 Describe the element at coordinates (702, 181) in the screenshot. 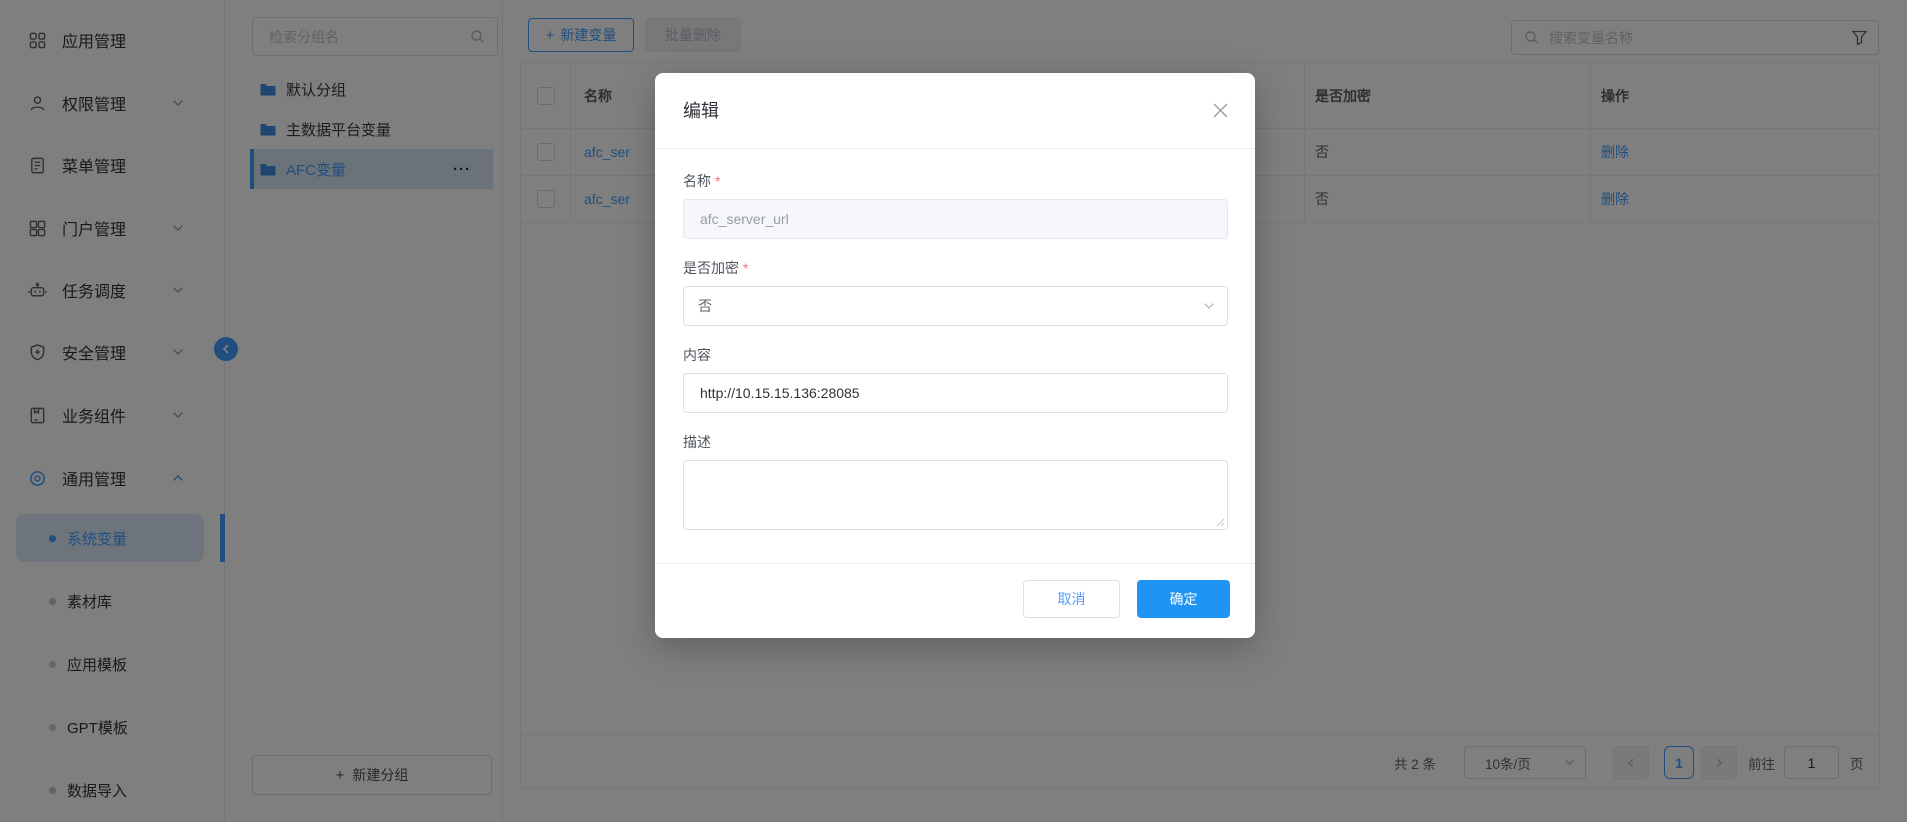

I see `name-field-label: 名称 *` at that location.